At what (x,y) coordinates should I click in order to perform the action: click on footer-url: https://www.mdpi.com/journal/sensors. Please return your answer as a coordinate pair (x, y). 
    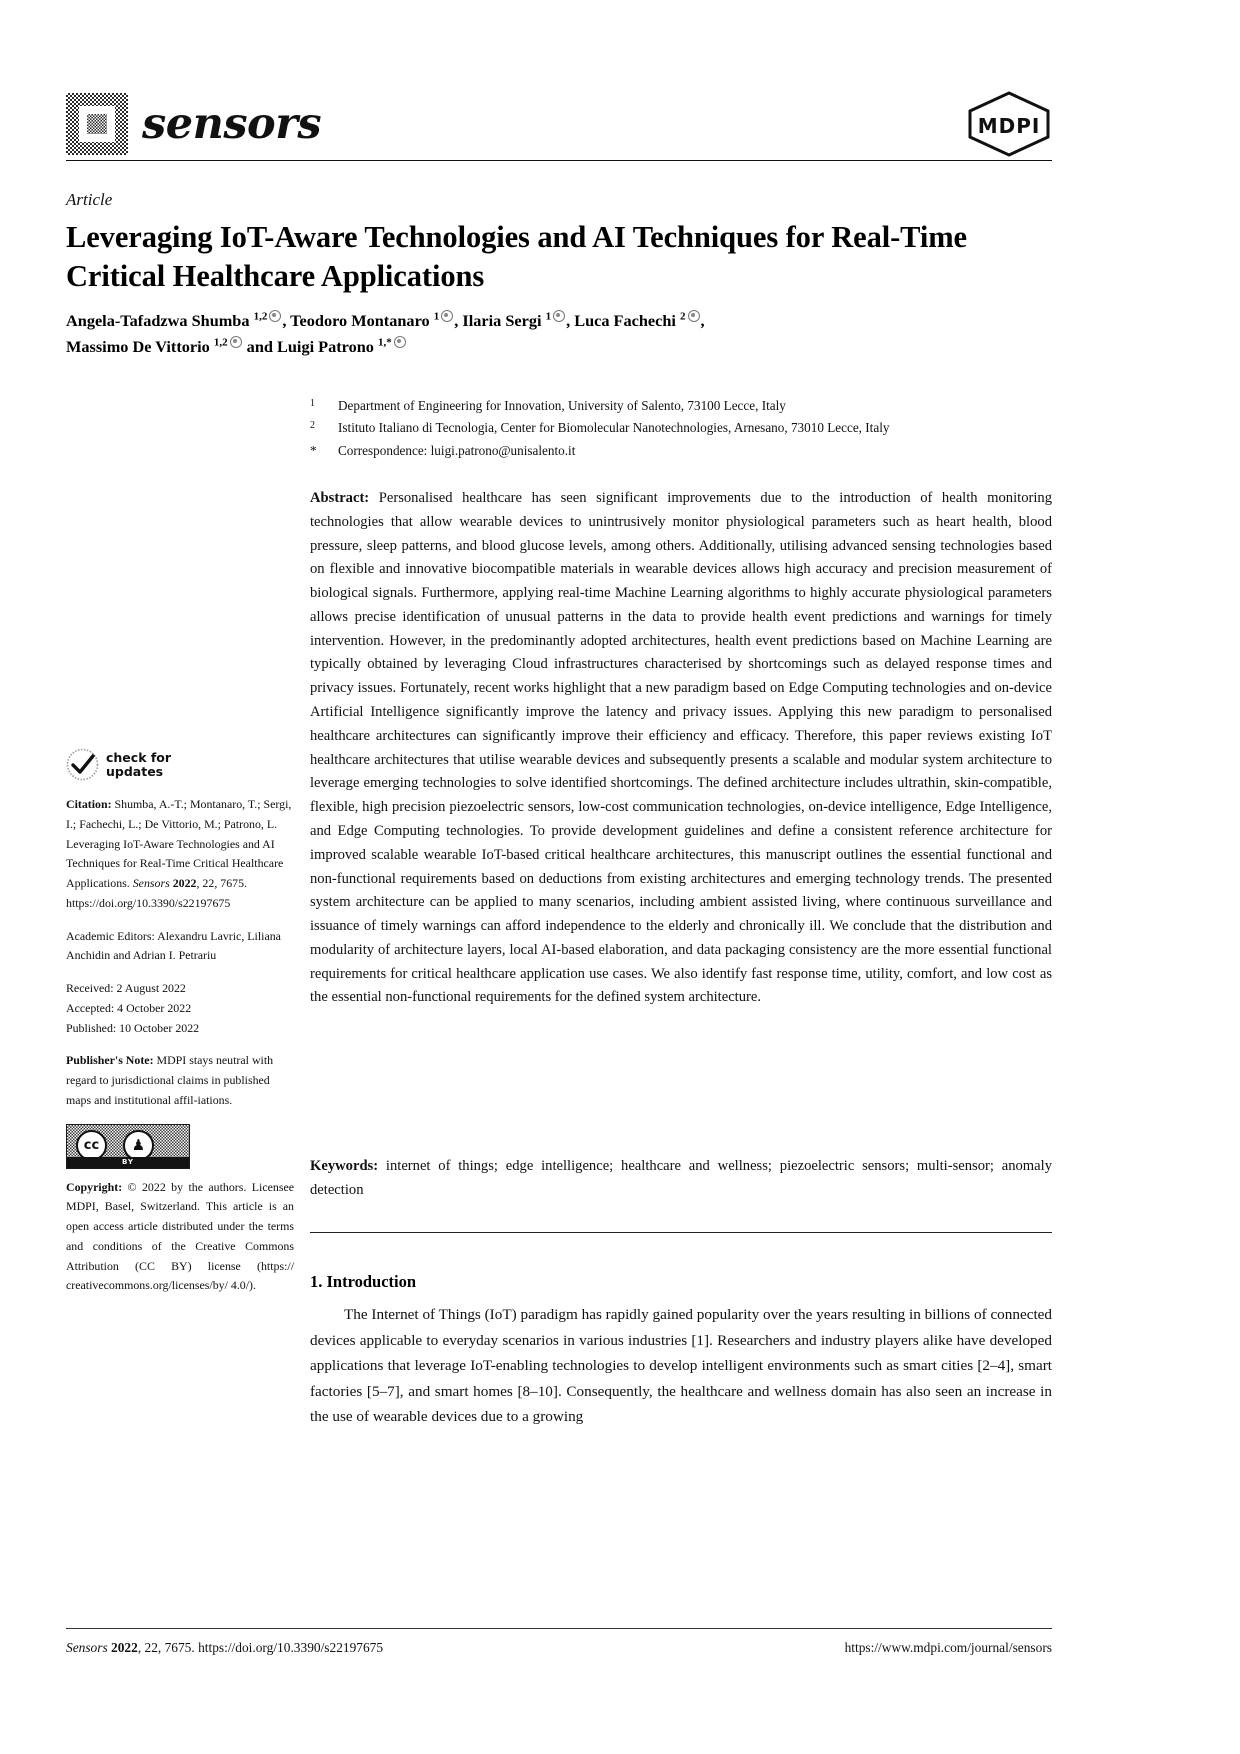
    Looking at the image, I should click on (948, 1648).